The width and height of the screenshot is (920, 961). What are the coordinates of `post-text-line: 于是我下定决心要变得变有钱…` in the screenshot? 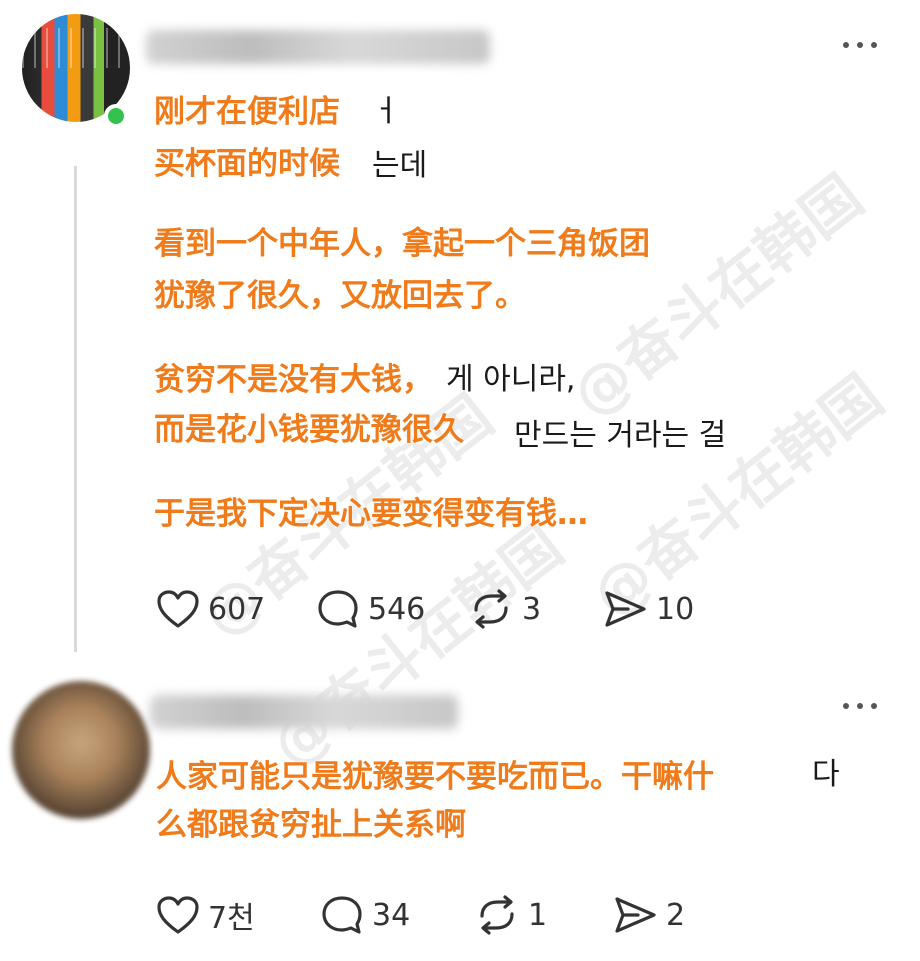 It's located at (371, 514).